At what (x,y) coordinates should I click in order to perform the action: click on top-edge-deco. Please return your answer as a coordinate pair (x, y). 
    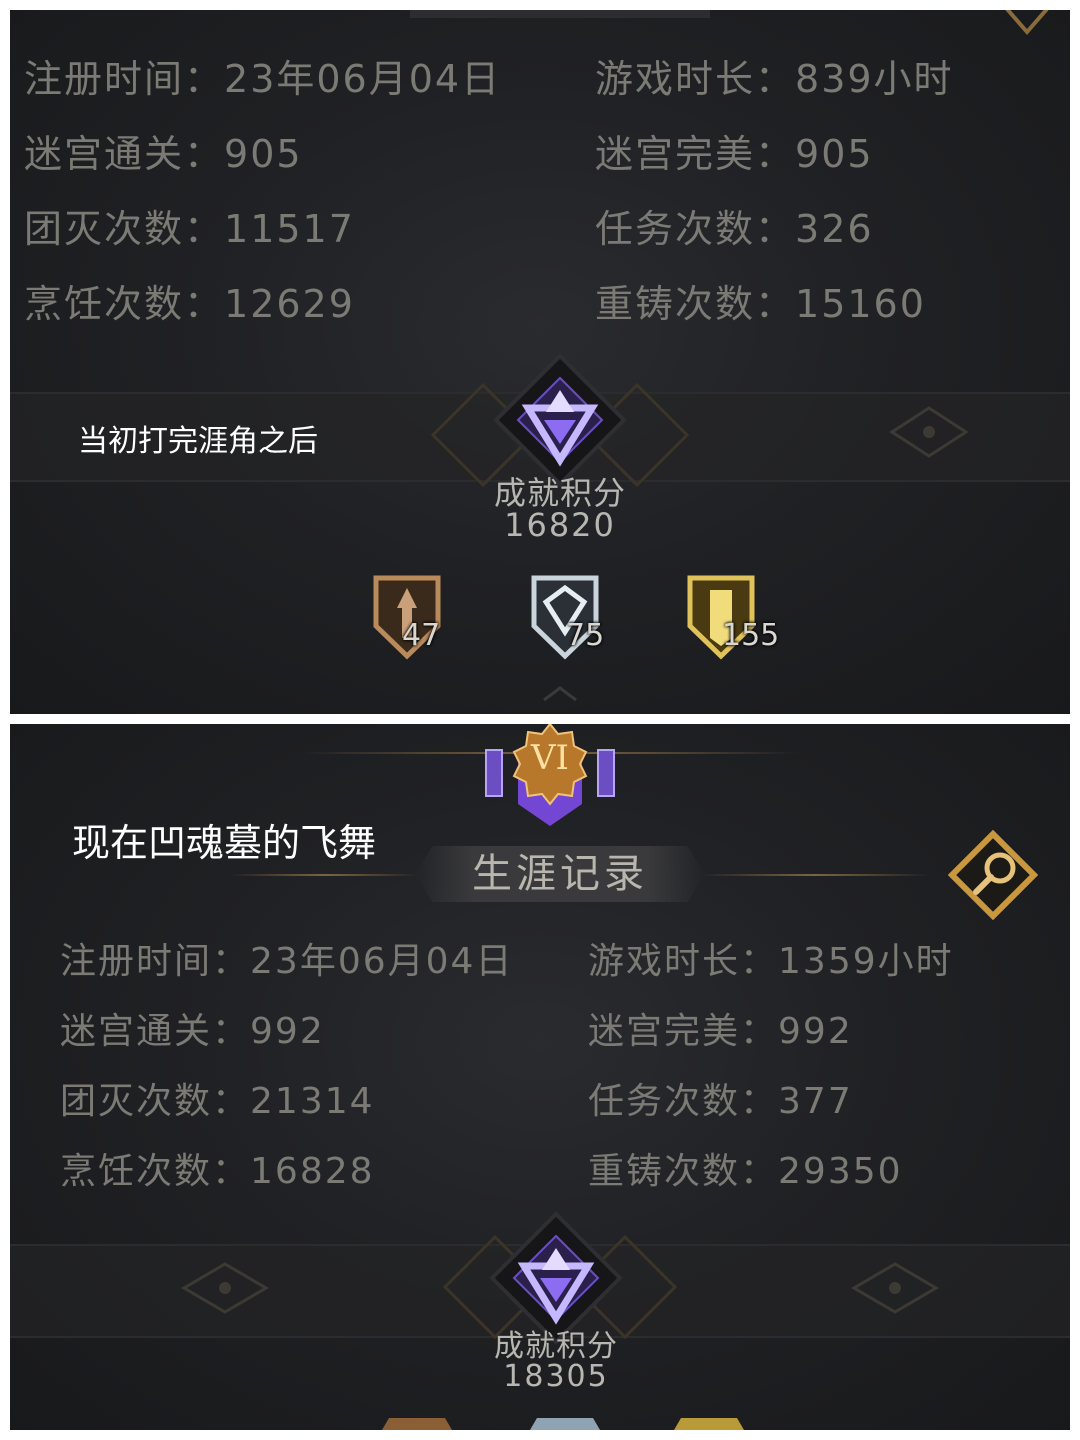
    Looking at the image, I should click on (560, 14).